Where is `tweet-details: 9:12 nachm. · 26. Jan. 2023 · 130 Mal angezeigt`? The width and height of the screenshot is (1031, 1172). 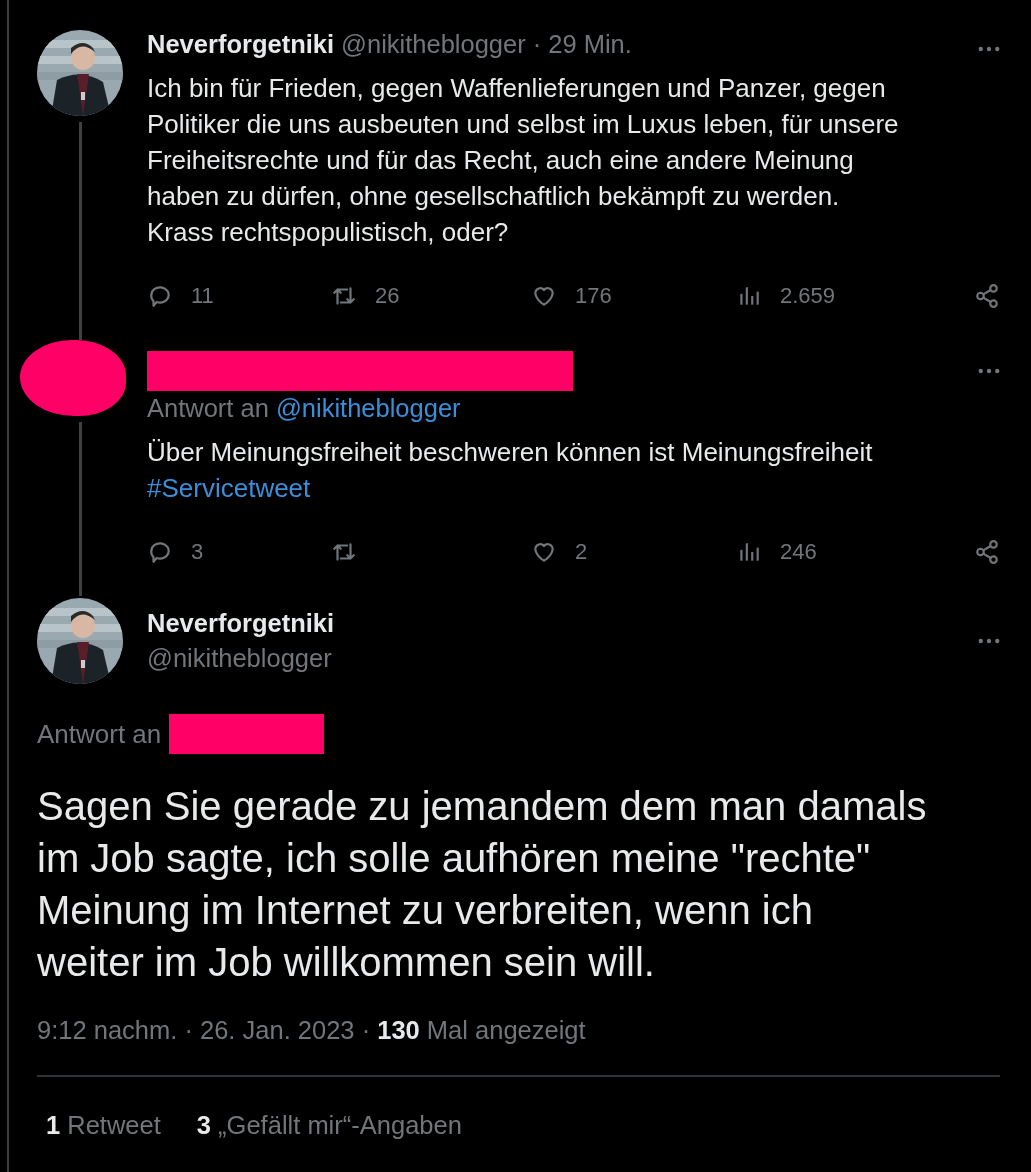
tweet-details: 9:12 nachm. · 26. Jan. 2023 · 130 Mal angezeigt is located at coordinates (312, 1030).